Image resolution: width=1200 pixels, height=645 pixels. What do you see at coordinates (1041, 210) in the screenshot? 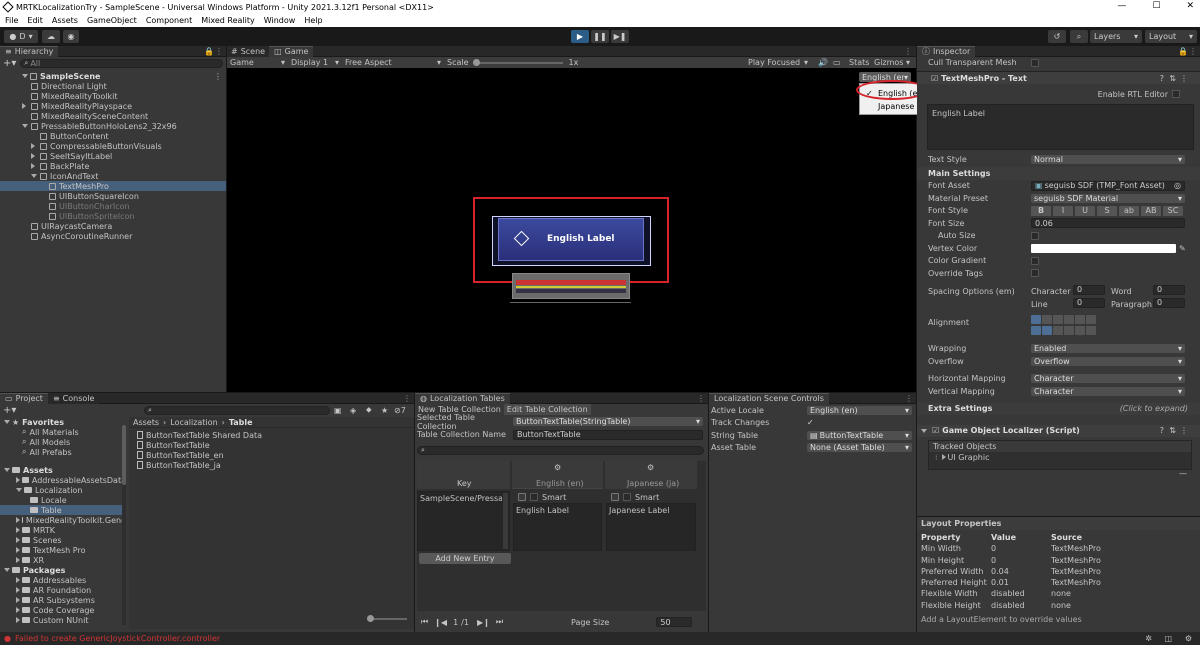
I see `font-style-button: B` at bounding box center [1041, 210].